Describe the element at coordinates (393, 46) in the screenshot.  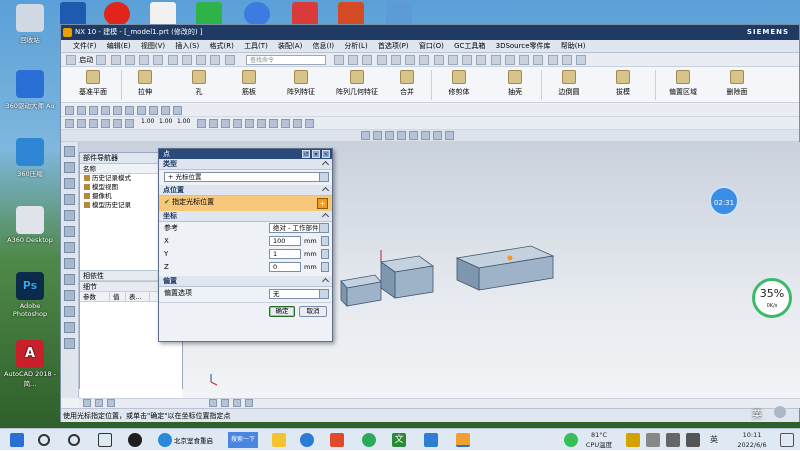
I see `menu-preferences: 首选项(P)` at that location.